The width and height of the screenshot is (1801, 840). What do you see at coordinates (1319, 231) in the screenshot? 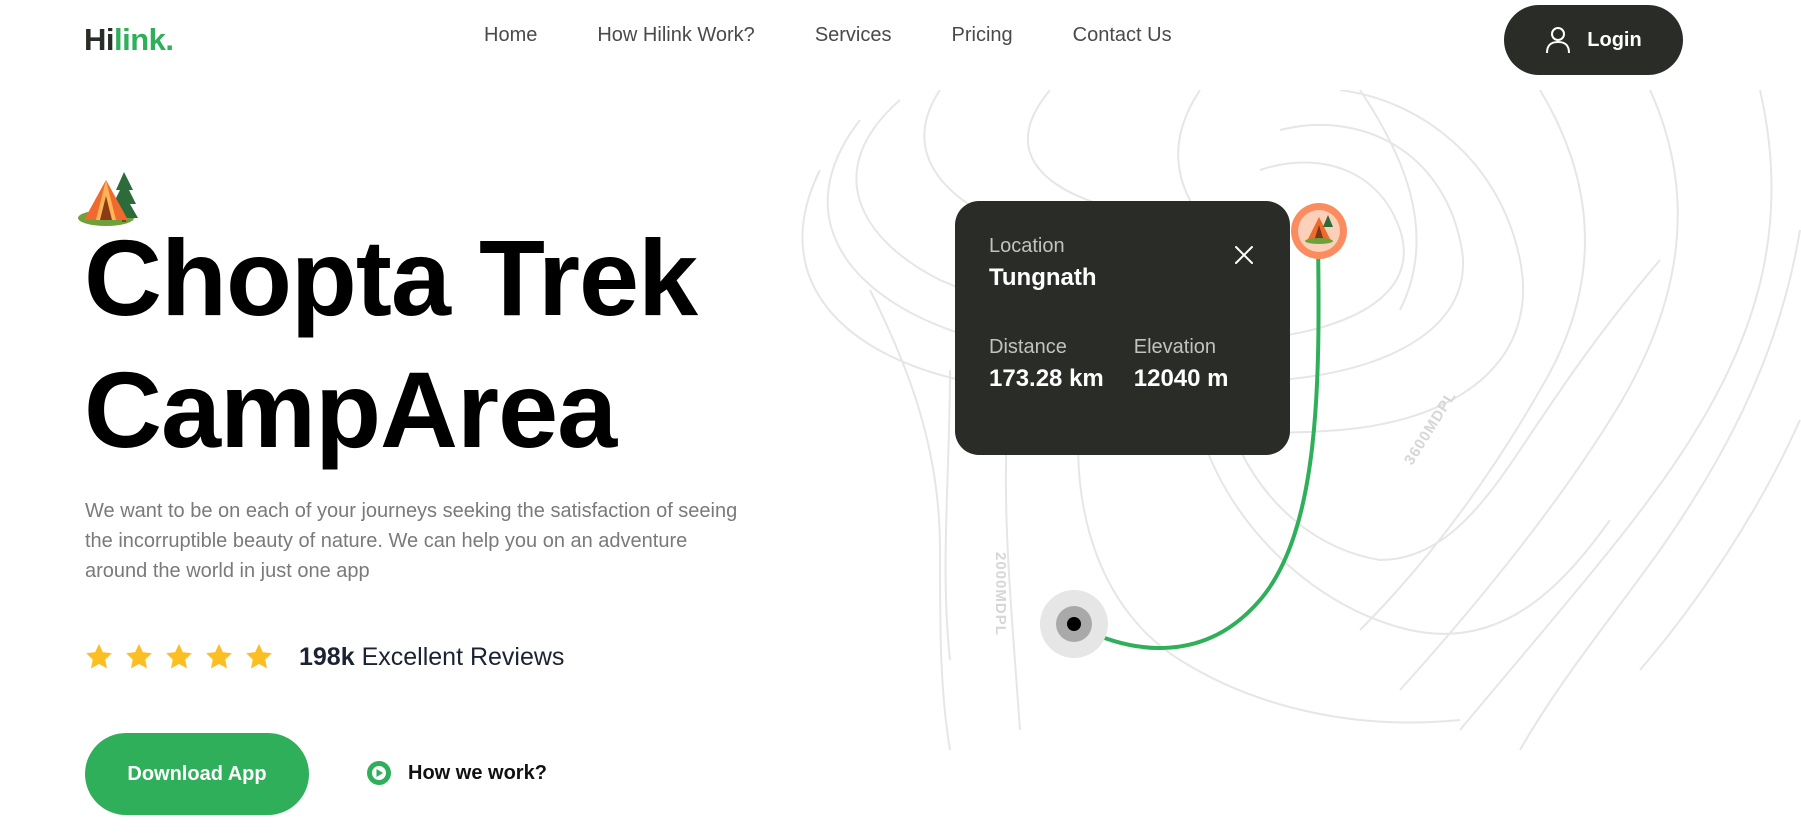
I see `destination-pin` at bounding box center [1319, 231].